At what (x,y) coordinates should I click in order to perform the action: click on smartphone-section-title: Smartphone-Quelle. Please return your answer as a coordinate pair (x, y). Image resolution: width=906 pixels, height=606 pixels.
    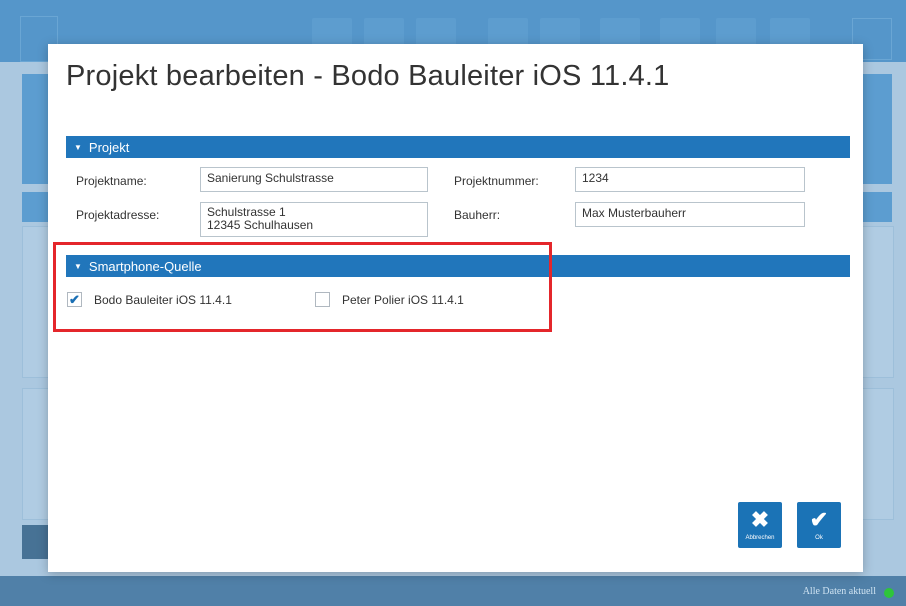
    Looking at the image, I should click on (145, 266).